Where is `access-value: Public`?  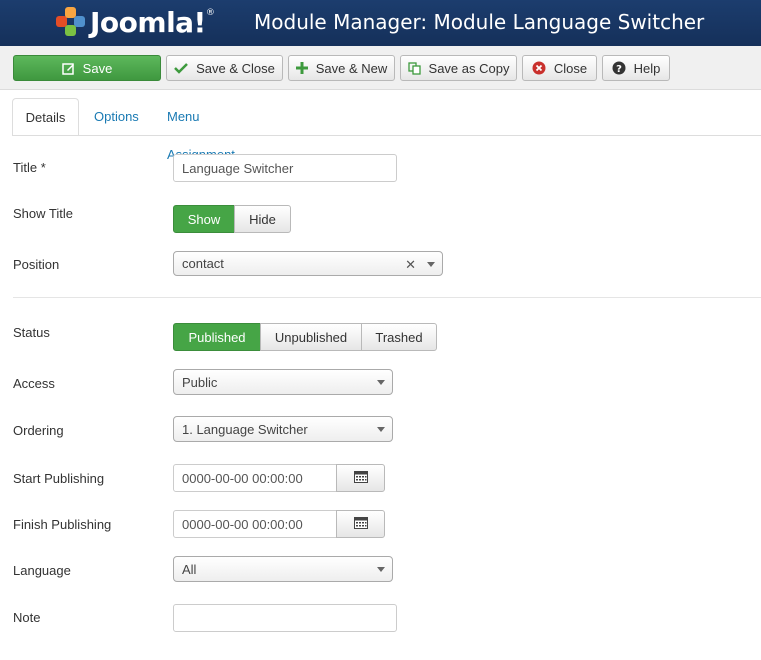 access-value: Public is located at coordinates (200, 382).